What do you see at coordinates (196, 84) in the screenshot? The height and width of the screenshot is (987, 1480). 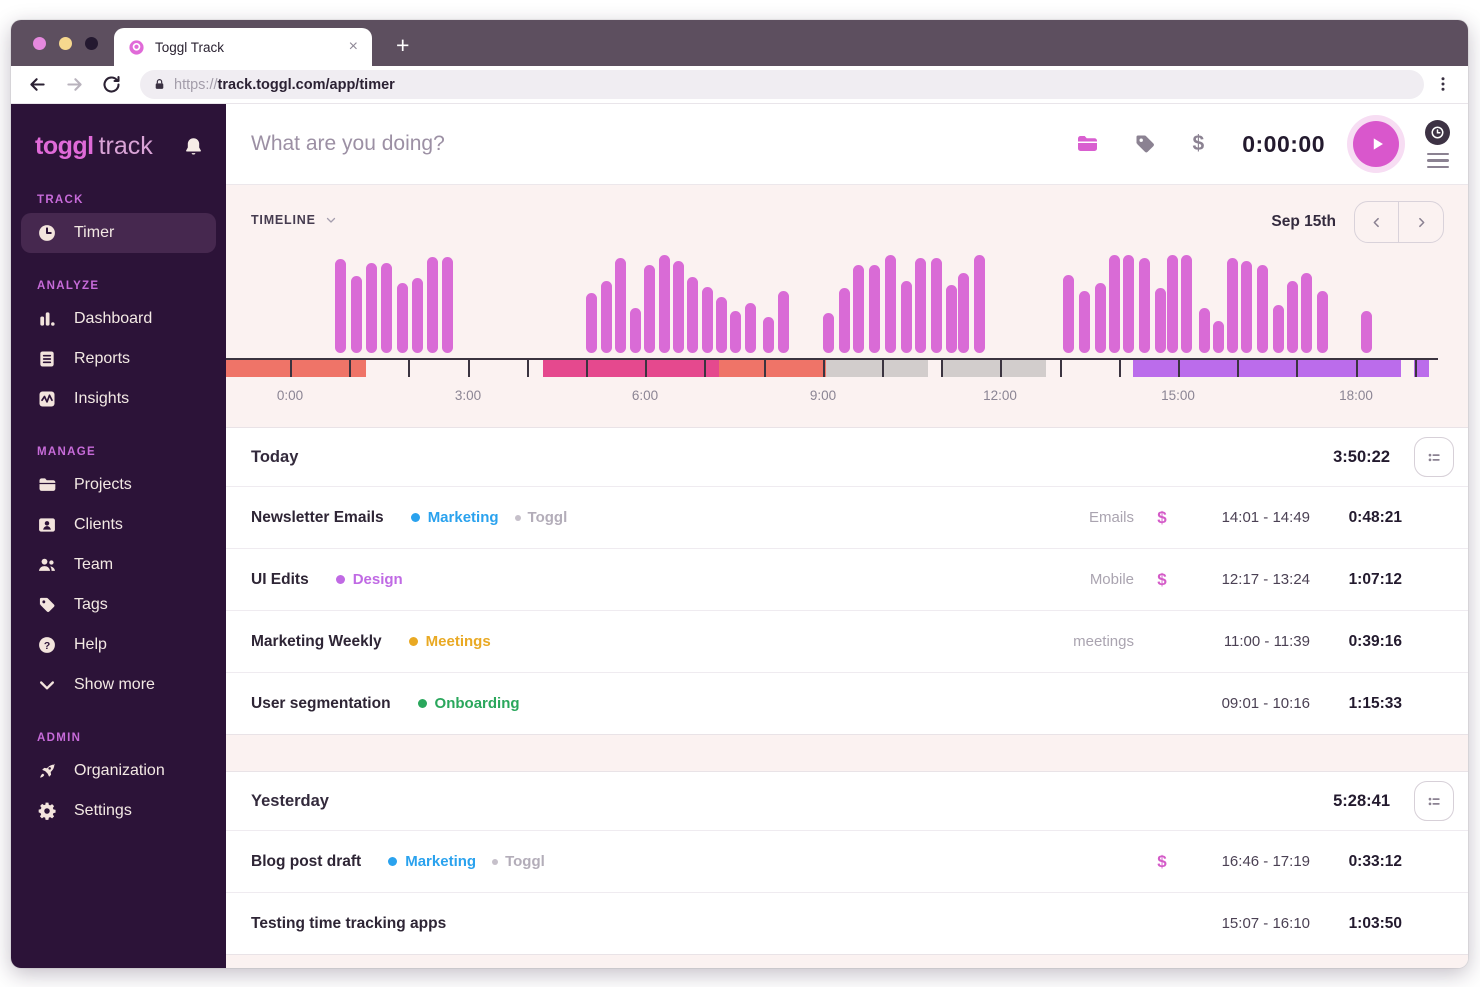 I see `url-scheme: https://` at bounding box center [196, 84].